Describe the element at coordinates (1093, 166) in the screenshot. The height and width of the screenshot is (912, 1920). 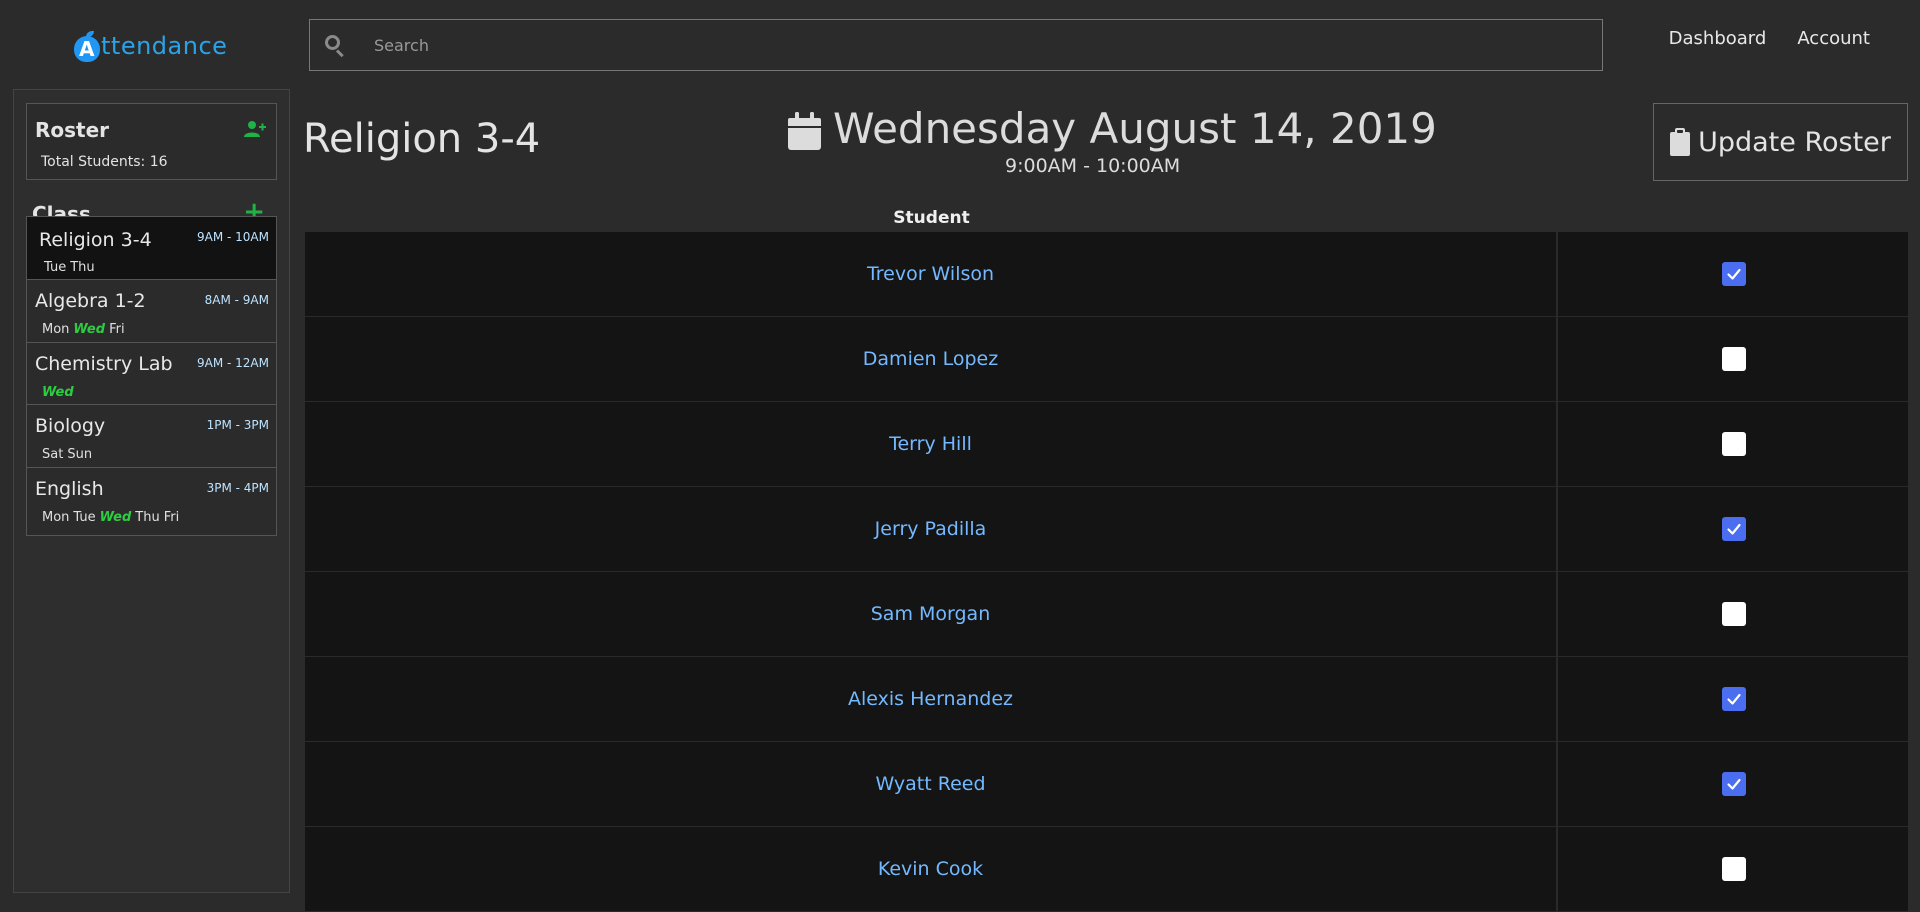
I see `class-time-range: 9:00AM - 10:00AM` at that location.